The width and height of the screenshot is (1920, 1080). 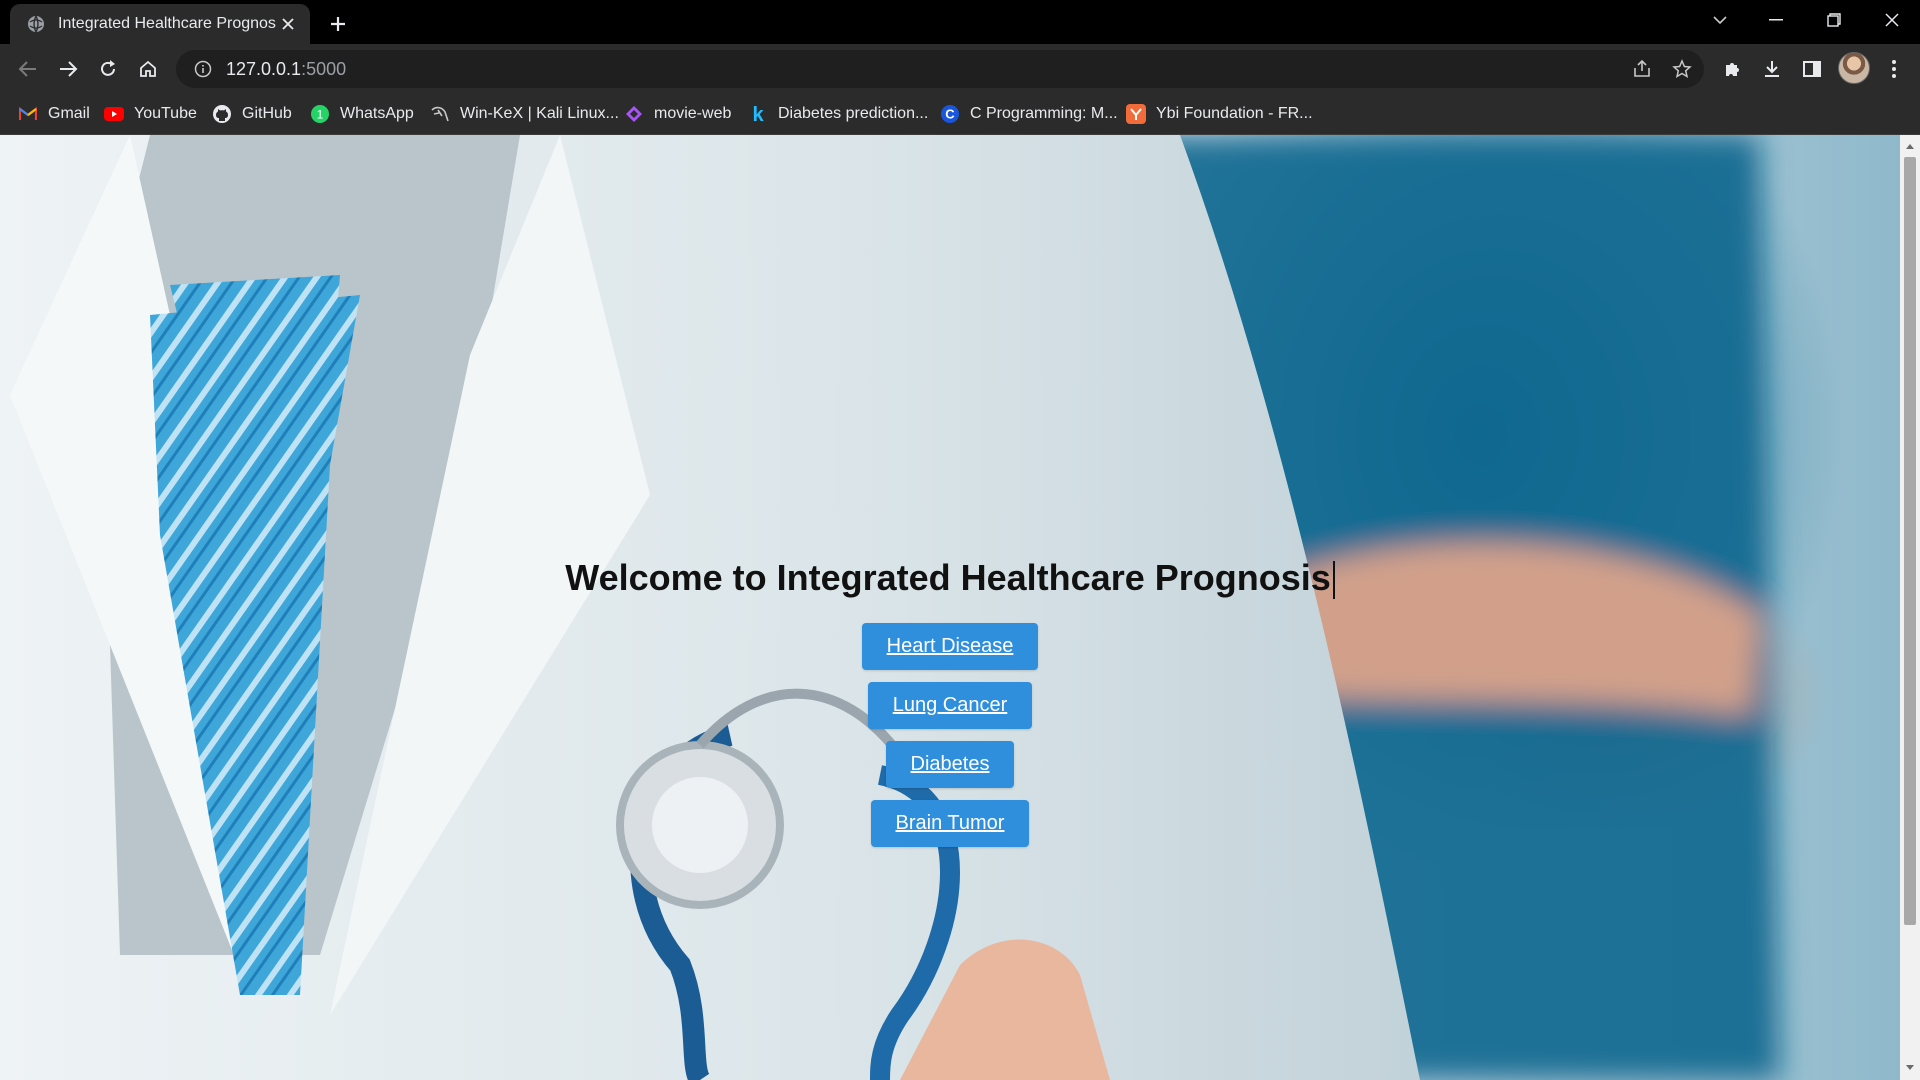 What do you see at coordinates (950, 764) in the screenshot?
I see `diabetes-button: Diabetes` at bounding box center [950, 764].